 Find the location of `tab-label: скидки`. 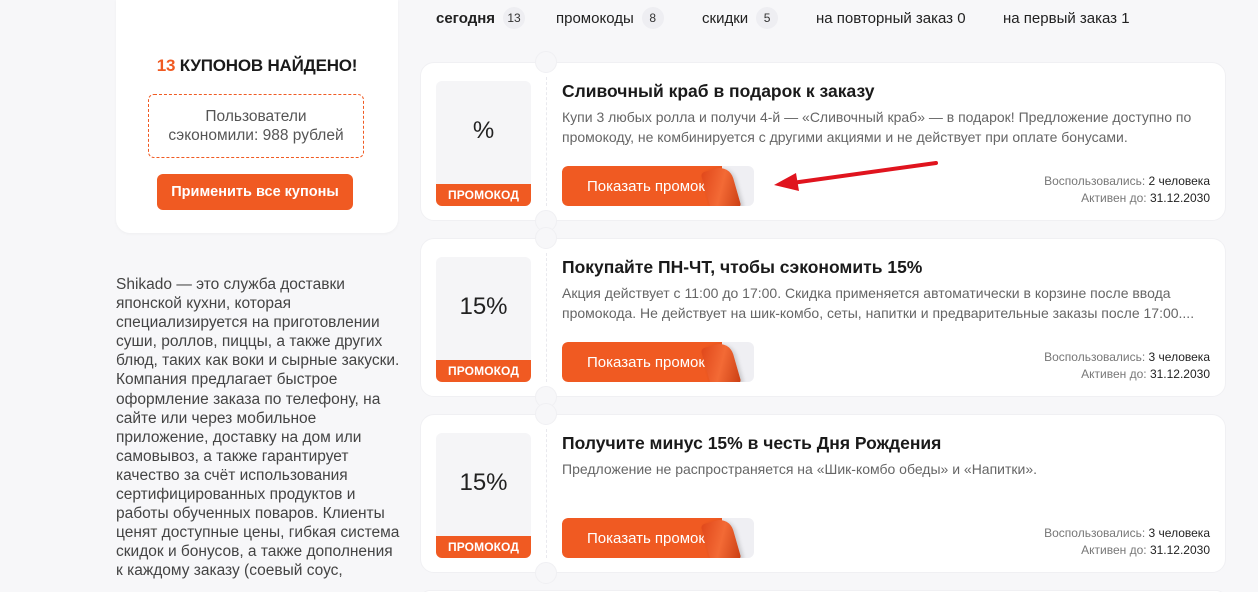

tab-label: скидки is located at coordinates (725, 18).